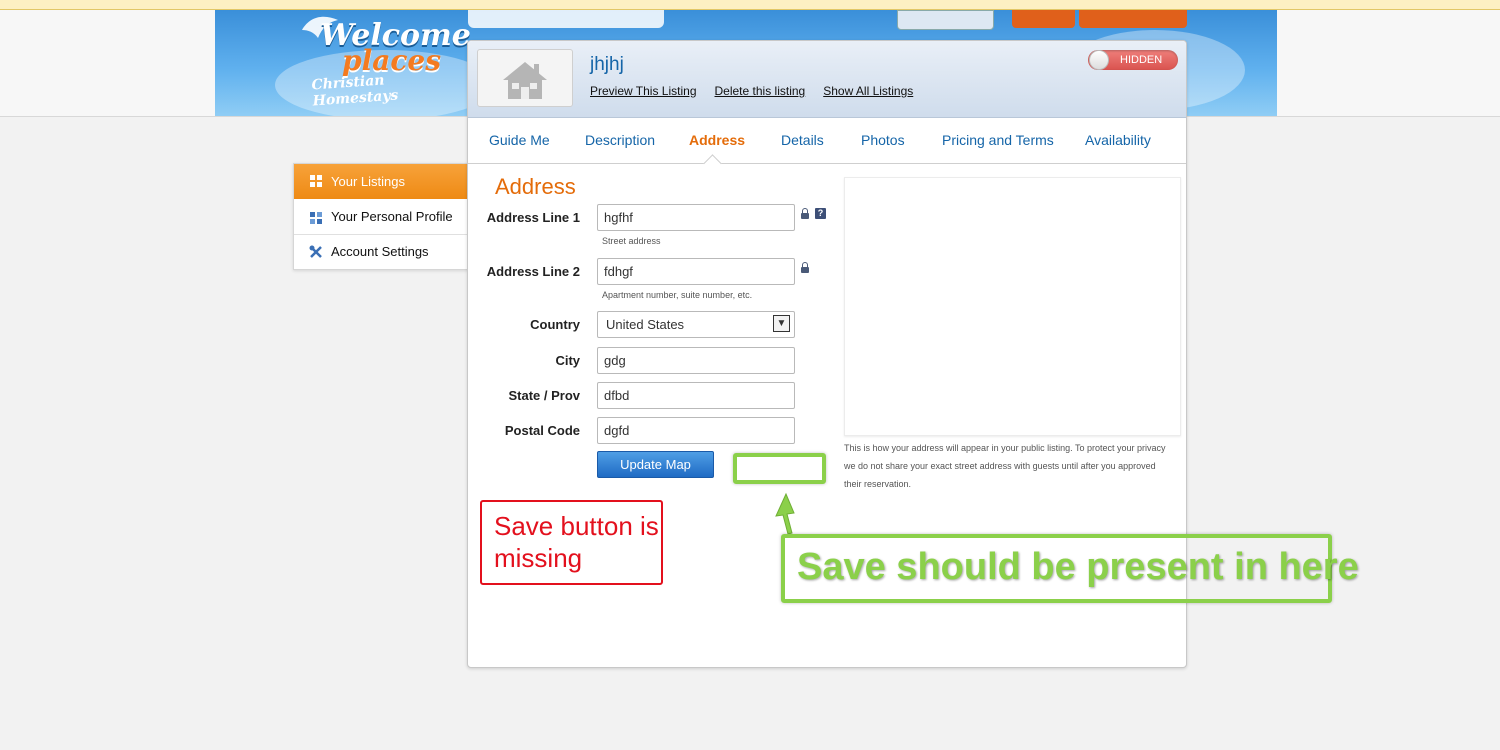 This screenshot has width=1500, height=750. Describe the element at coordinates (1141, 60) in the screenshot. I see `toggle-label: HIDDEN` at that location.